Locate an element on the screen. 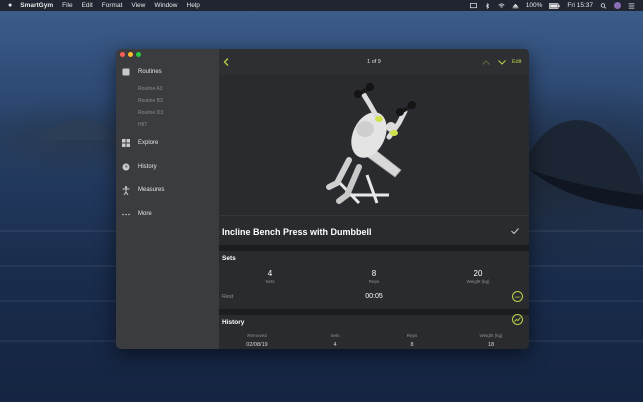 The image size is (643, 402). menu-view: View is located at coordinates (138, 5).